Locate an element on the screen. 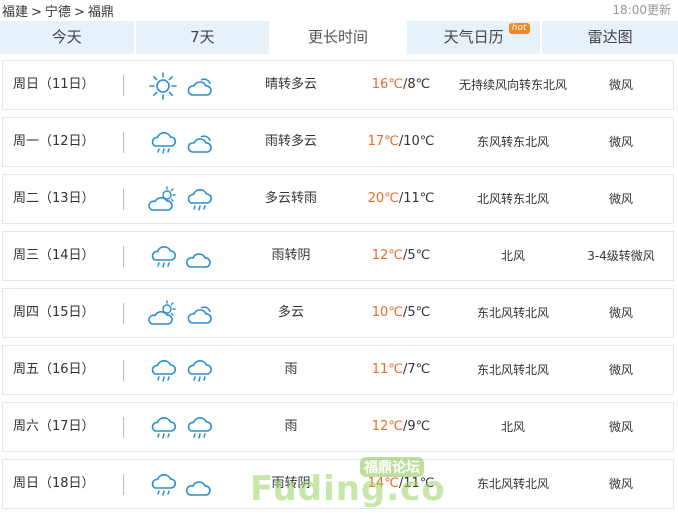 This screenshot has width=678, height=513. high-temp: 17℃ is located at coordinates (383, 141).